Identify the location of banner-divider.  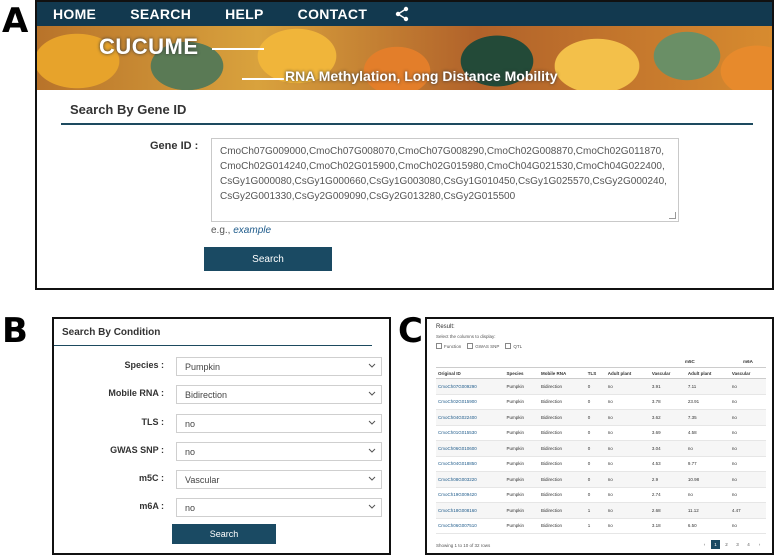
(238, 49).